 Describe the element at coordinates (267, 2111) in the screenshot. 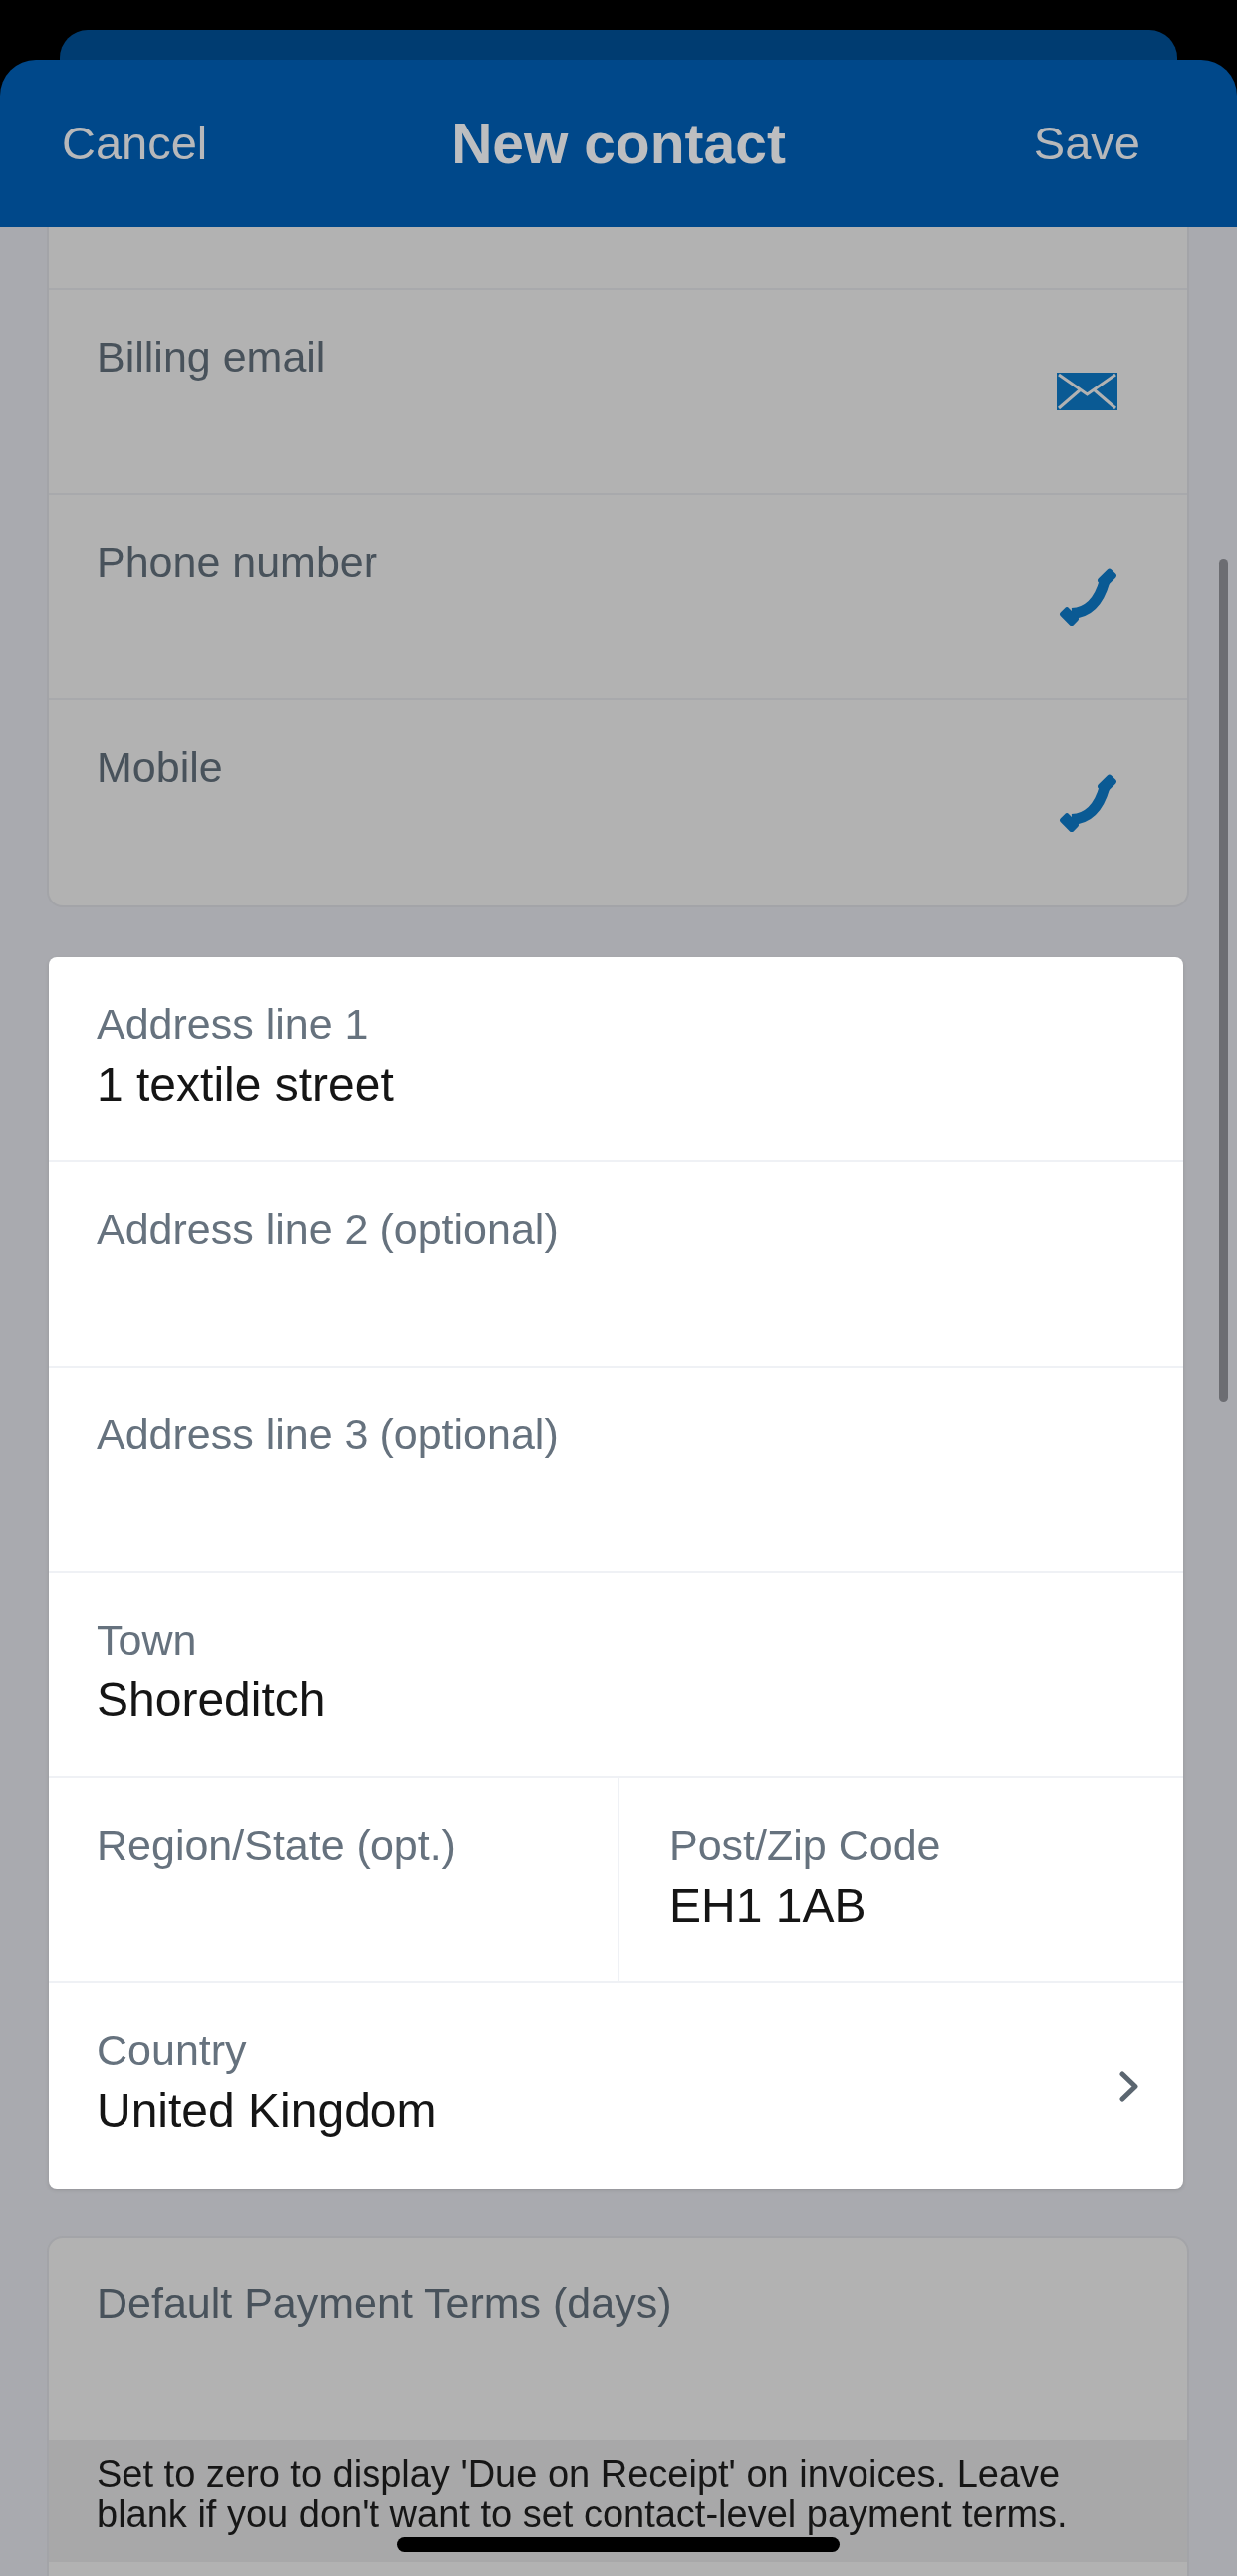

I see `field-value: United Kingdom` at that location.